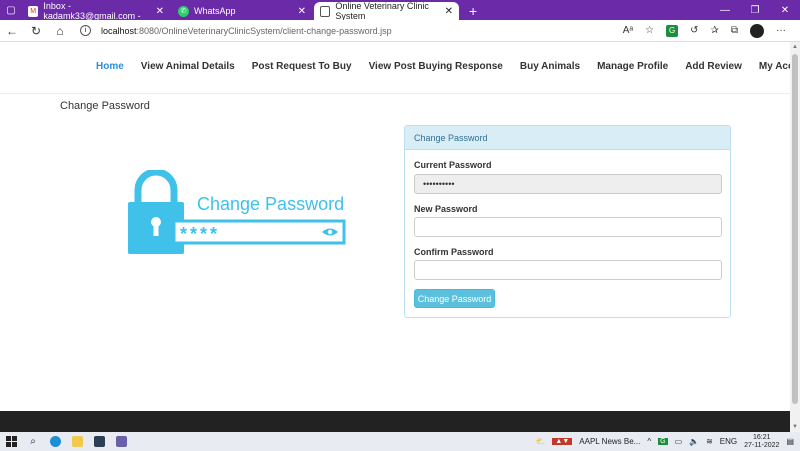 The width and height of the screenshot is (800, 451). Describe the element at coordinates (77, 441) in the screenshot. I see `file-explorer-icon` at that location.